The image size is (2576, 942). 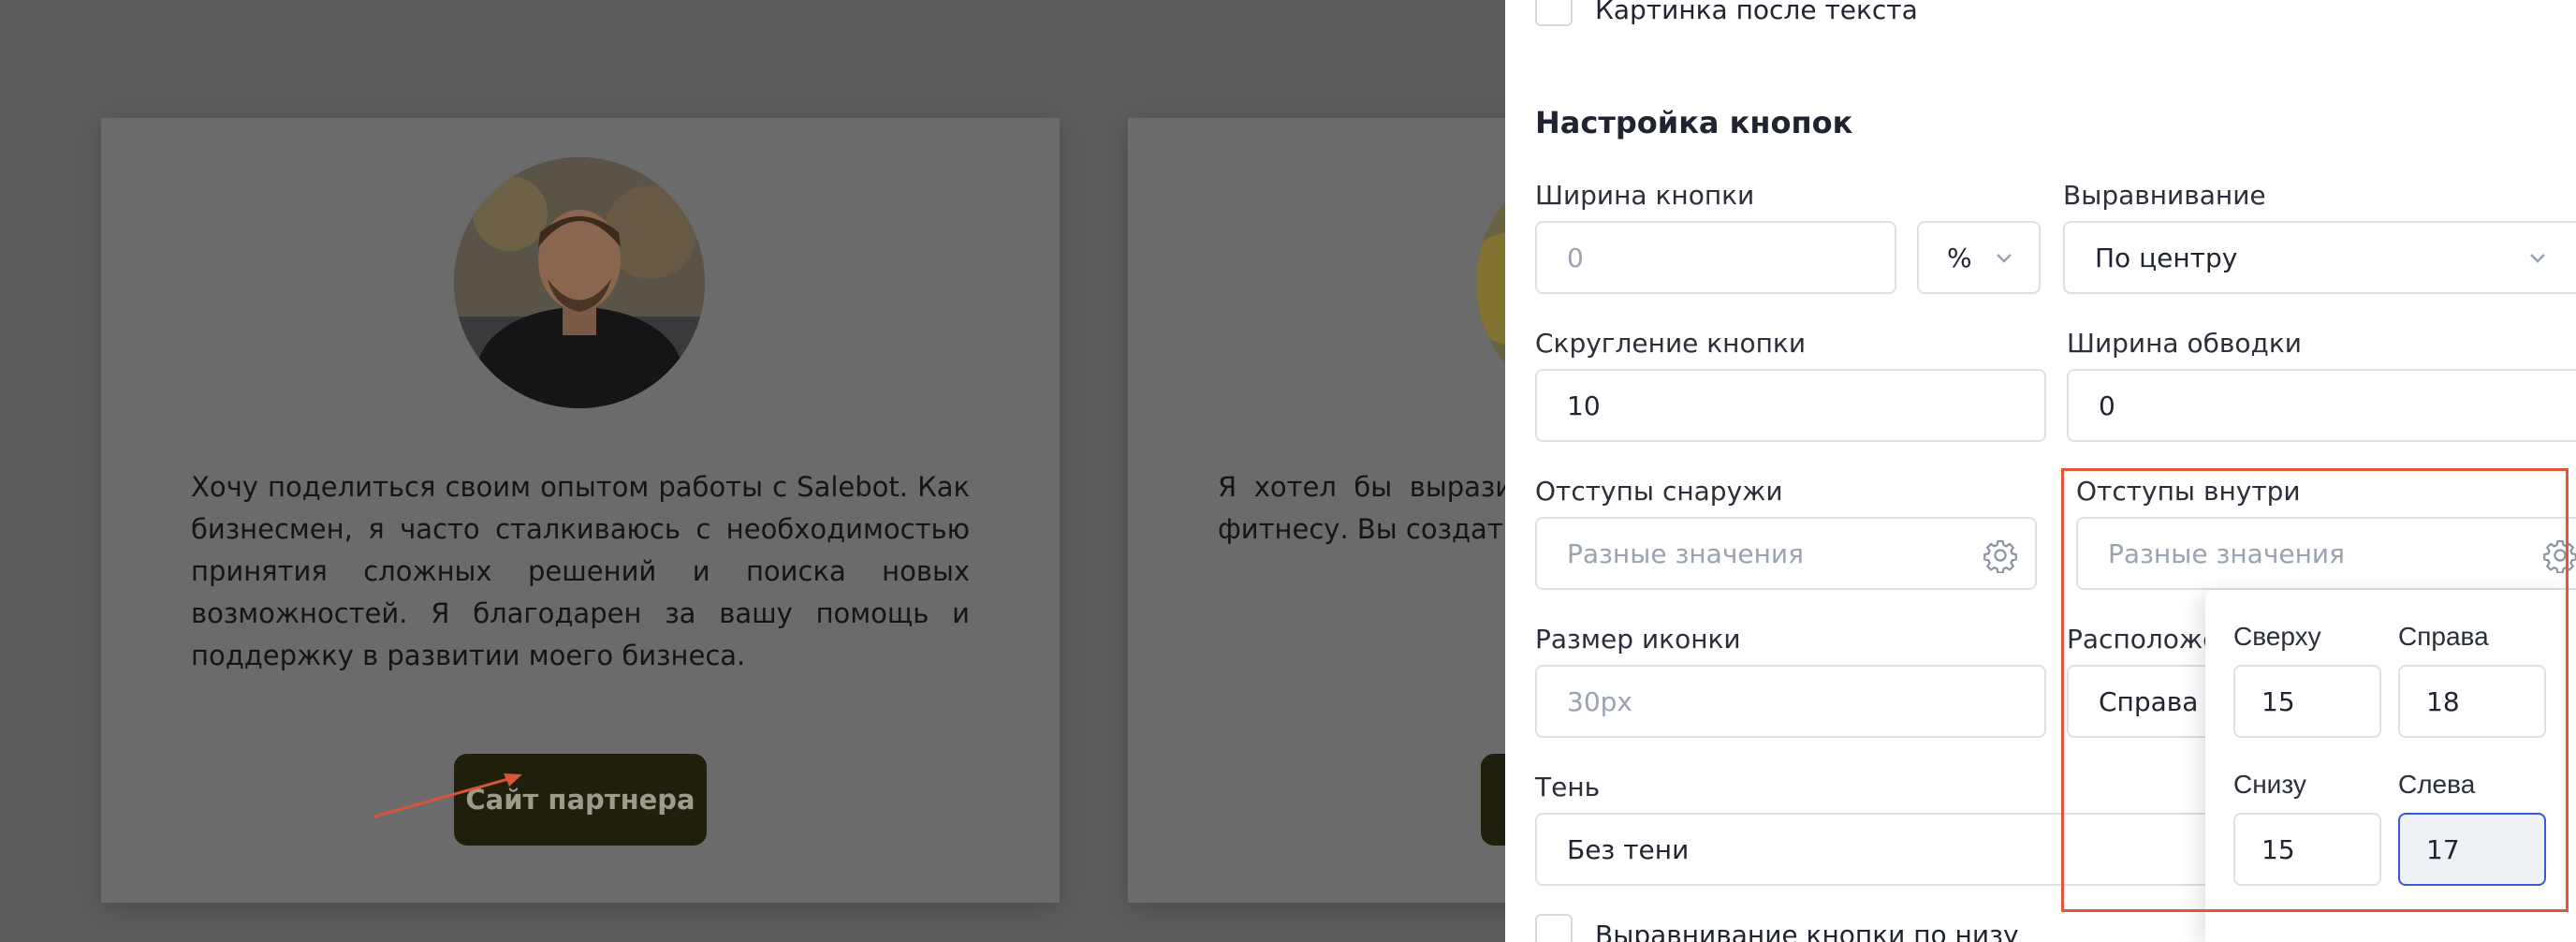 I want to click on icon-position-label: Расположе, so click(x=2143, y=639).